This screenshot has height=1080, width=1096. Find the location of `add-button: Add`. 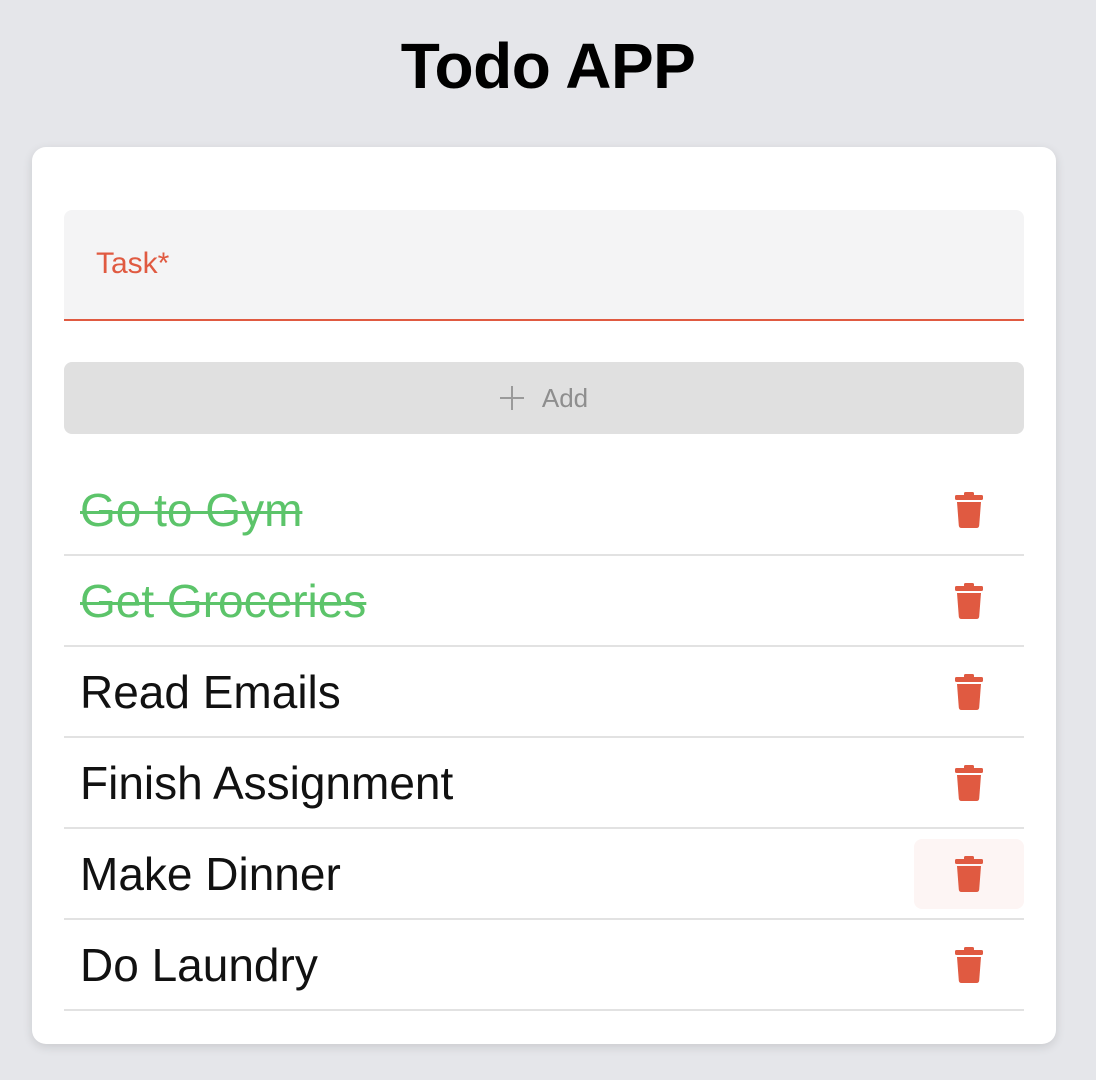

add-button: Add is located at coordinates (544, 398).